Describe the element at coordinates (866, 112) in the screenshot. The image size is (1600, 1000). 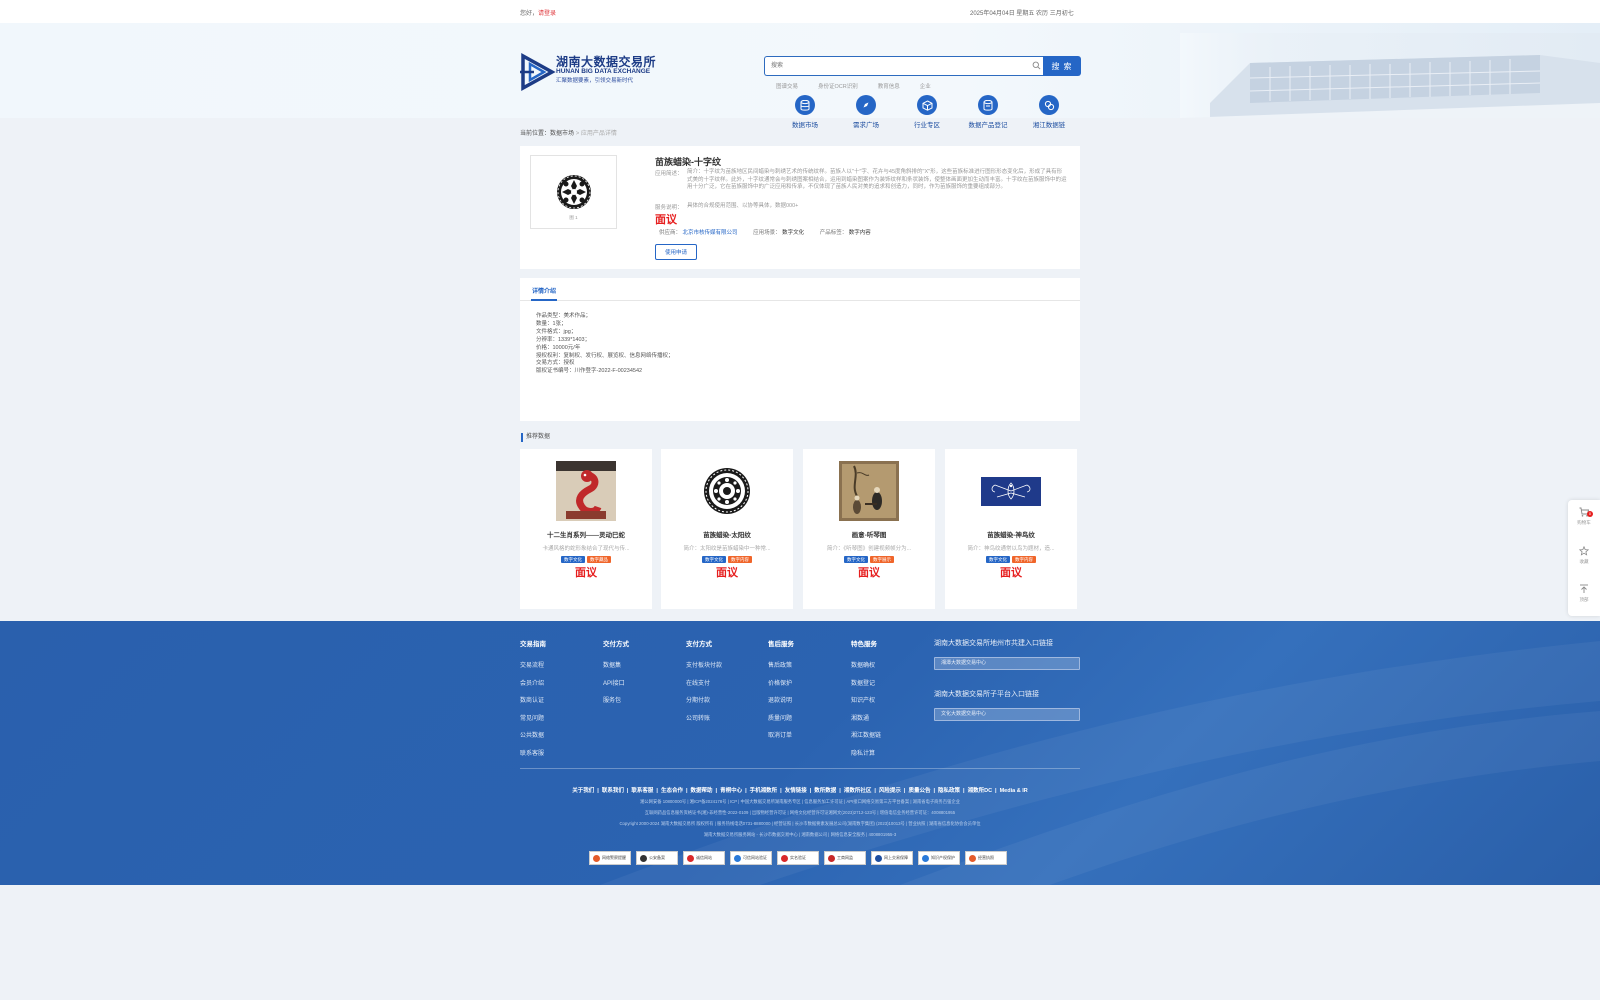
I see `nav-demand-square: 需求广场` at that location.